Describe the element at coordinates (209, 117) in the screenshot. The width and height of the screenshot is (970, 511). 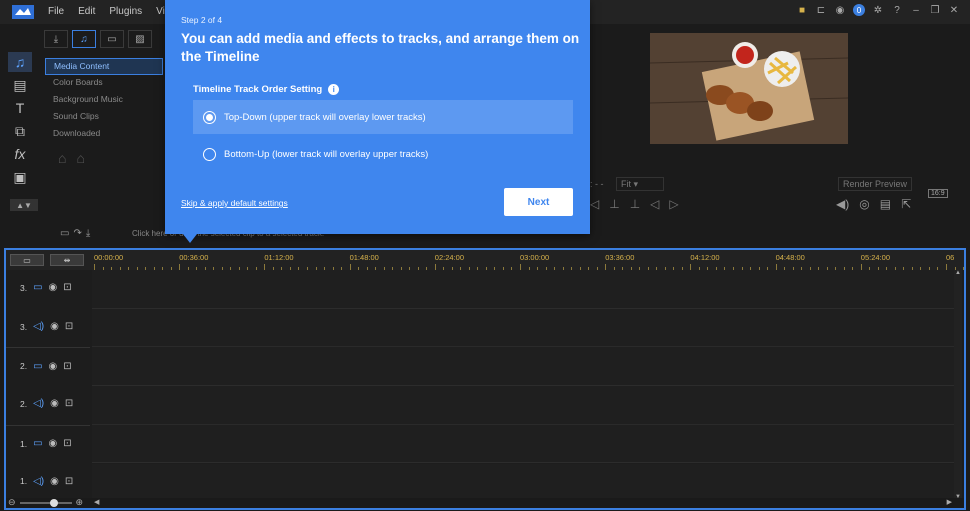
I see `radio-selected-icon` at that location.